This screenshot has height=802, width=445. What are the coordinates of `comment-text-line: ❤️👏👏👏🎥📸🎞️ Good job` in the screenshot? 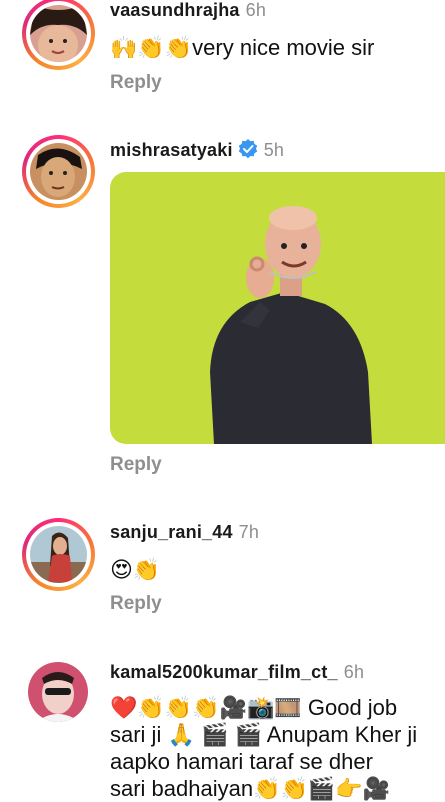 It's located at (254, 707).